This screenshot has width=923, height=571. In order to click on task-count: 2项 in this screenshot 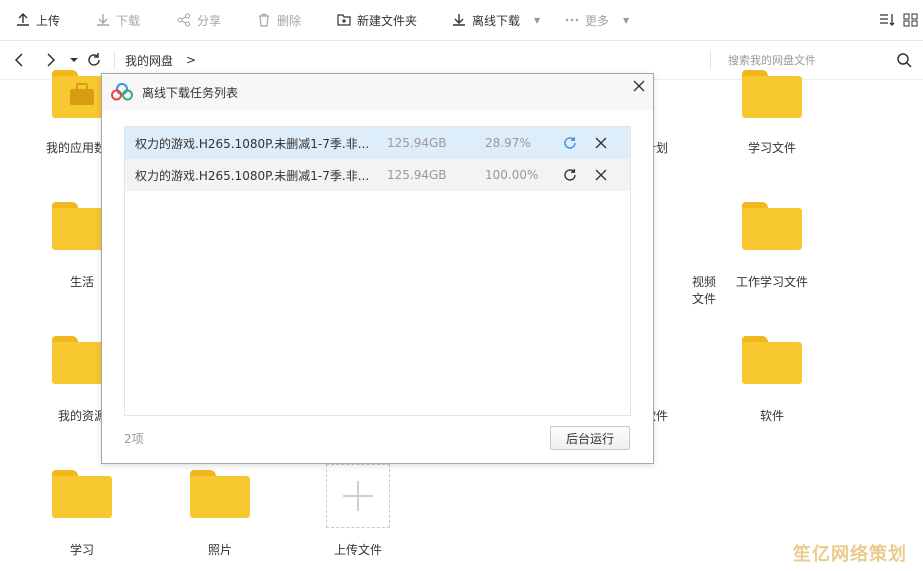, I will do `click(134, 439)`.